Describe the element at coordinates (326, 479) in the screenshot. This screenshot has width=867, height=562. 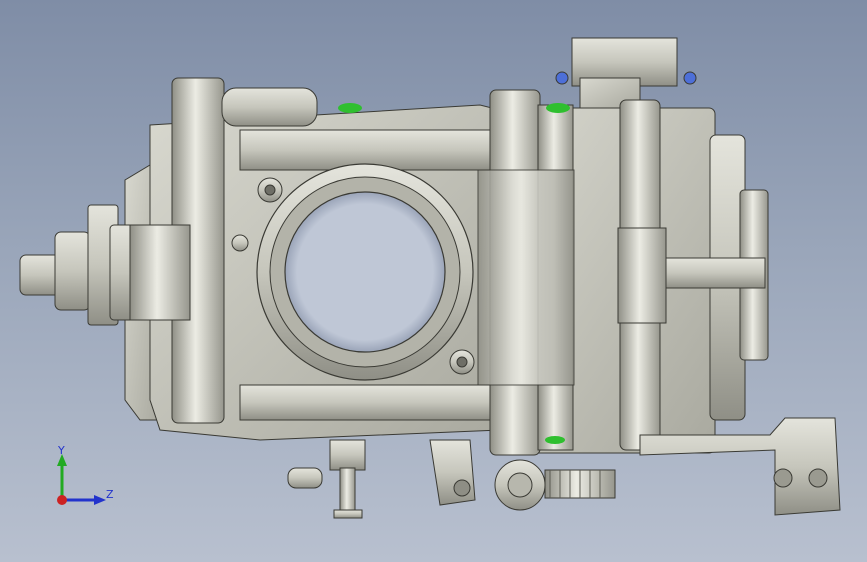
I see `bottom-pins` at that location.